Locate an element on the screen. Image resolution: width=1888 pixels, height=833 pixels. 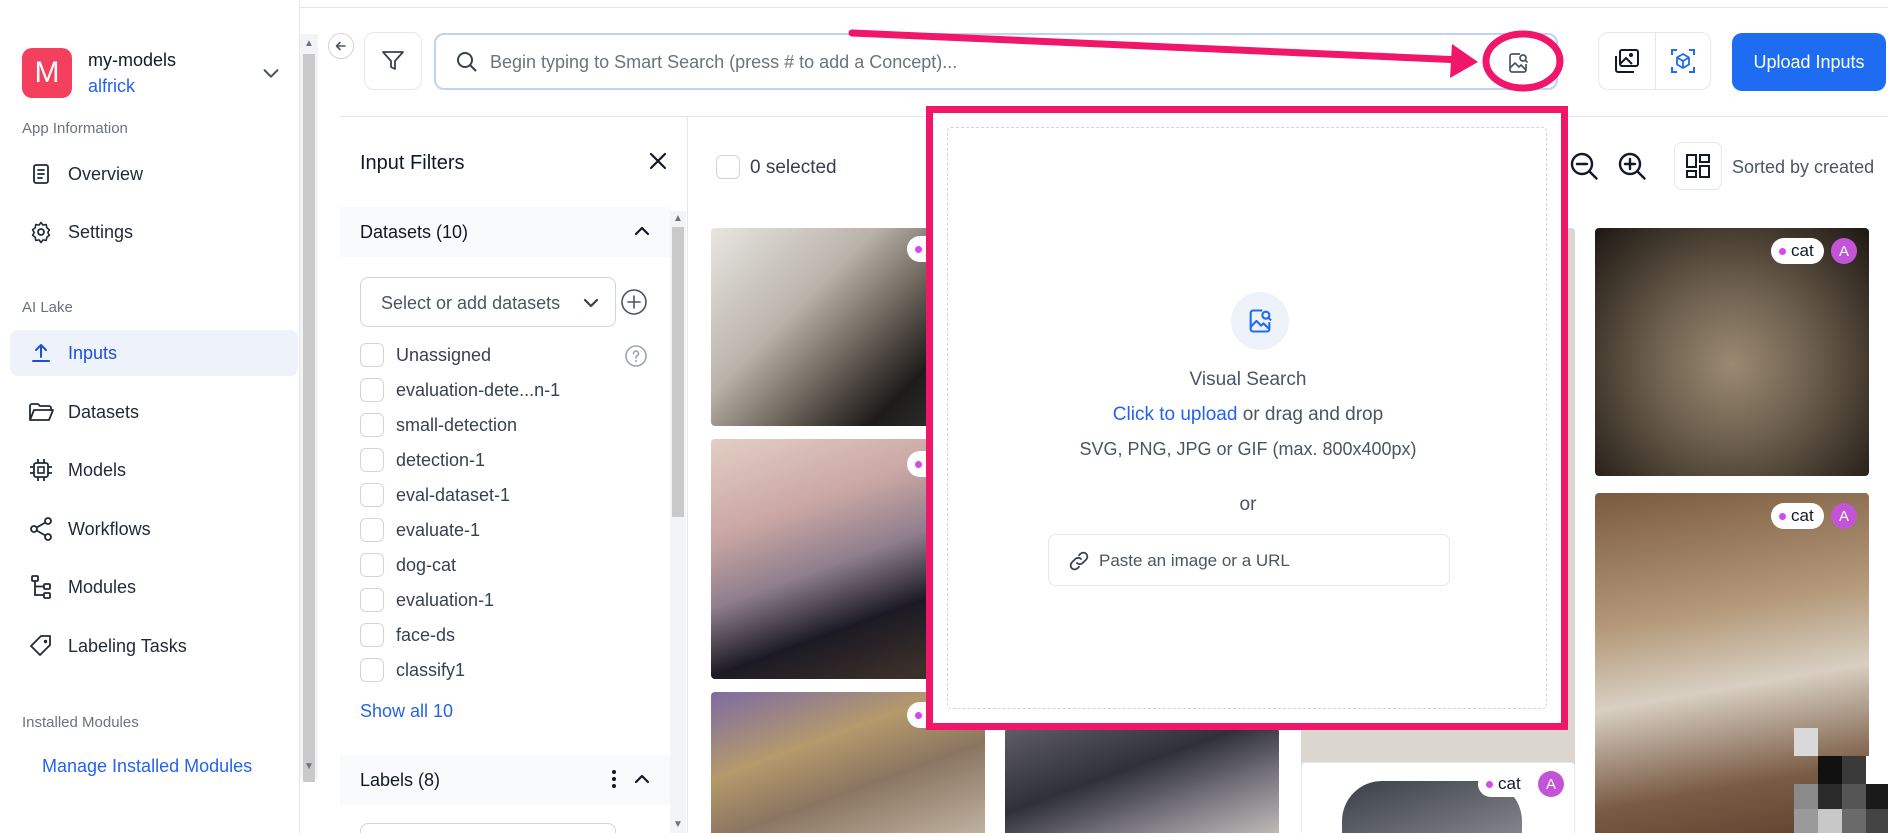
section-installed-modules: Installed Modules is located at coordinates (80, 722).